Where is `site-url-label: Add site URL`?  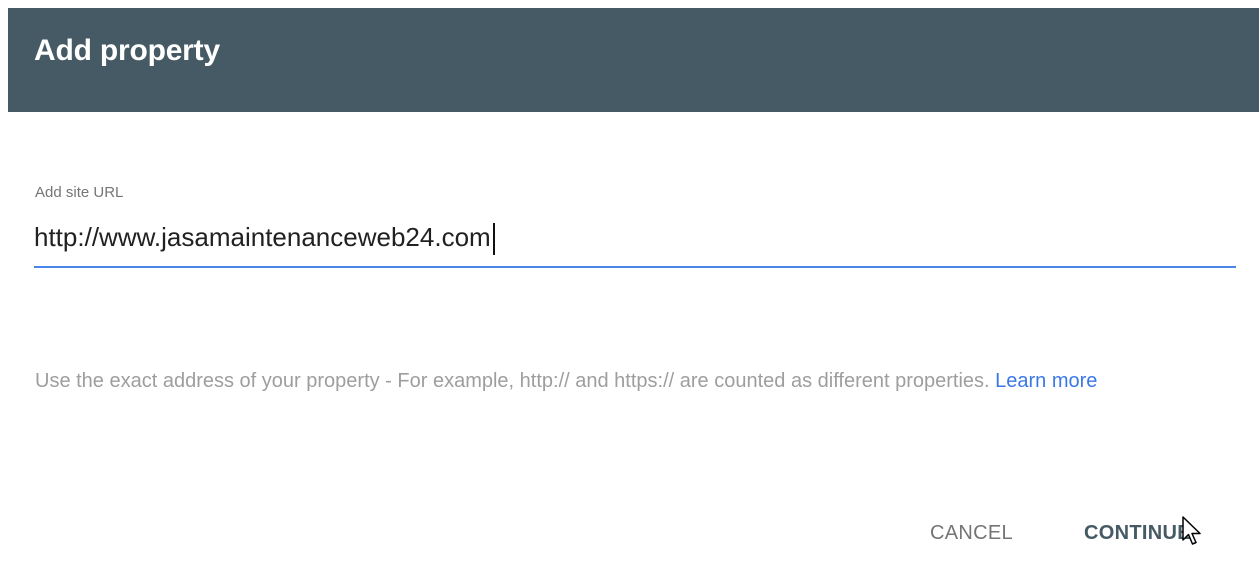
site-url-label: Add site URL is located at coordinates (79, 192).